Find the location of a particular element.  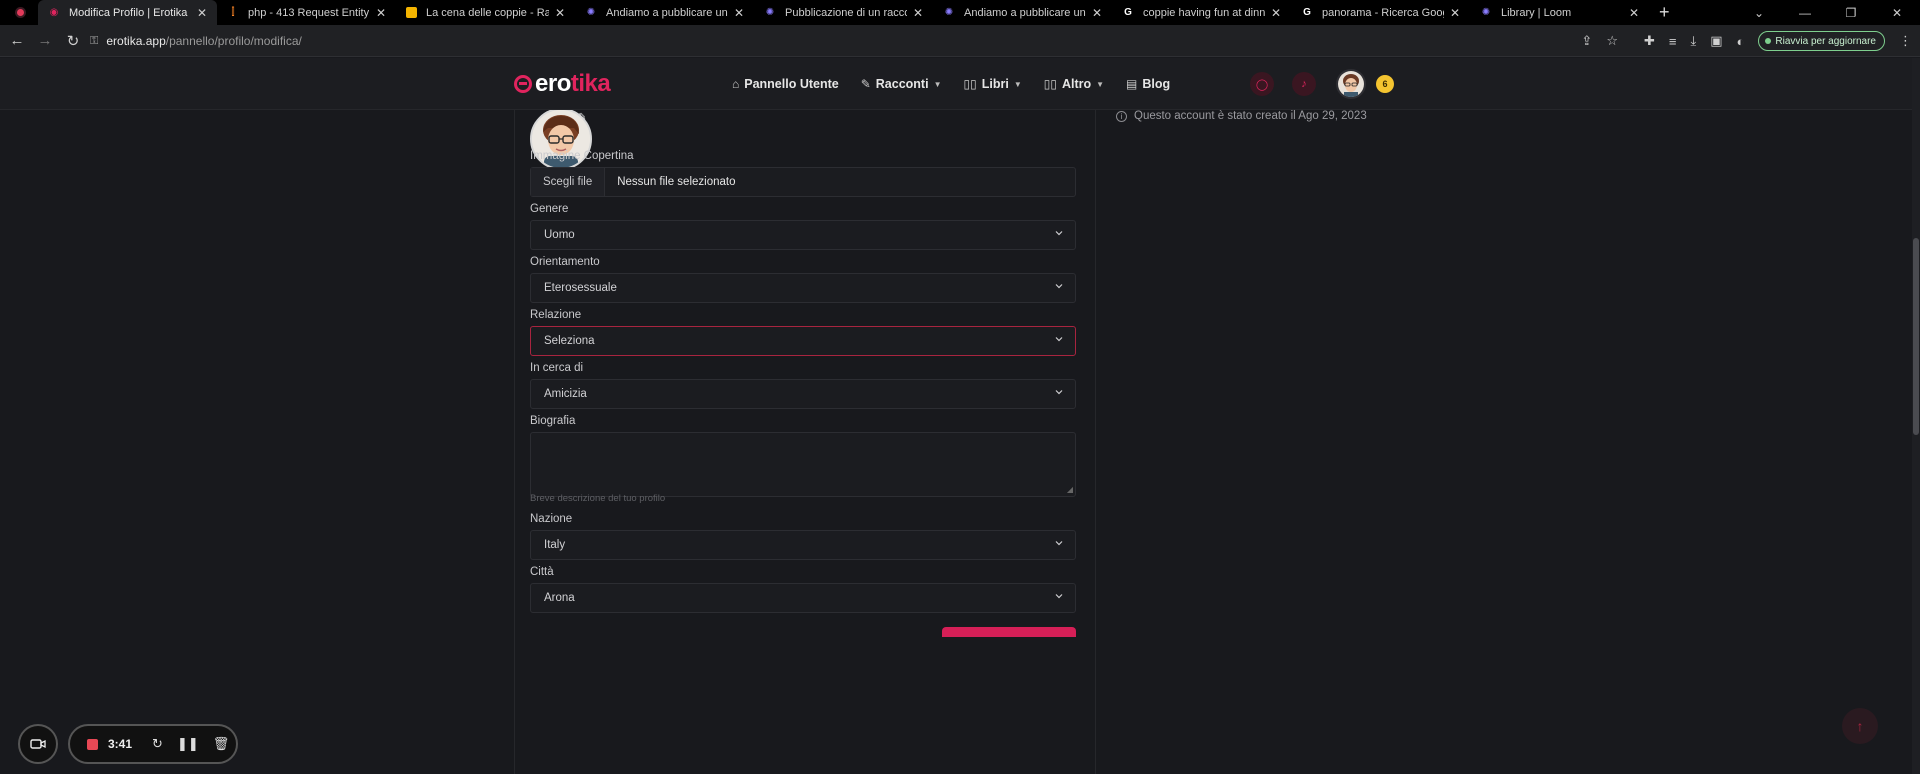

restart-icon: ↻ is located at coordinates (157, 744).